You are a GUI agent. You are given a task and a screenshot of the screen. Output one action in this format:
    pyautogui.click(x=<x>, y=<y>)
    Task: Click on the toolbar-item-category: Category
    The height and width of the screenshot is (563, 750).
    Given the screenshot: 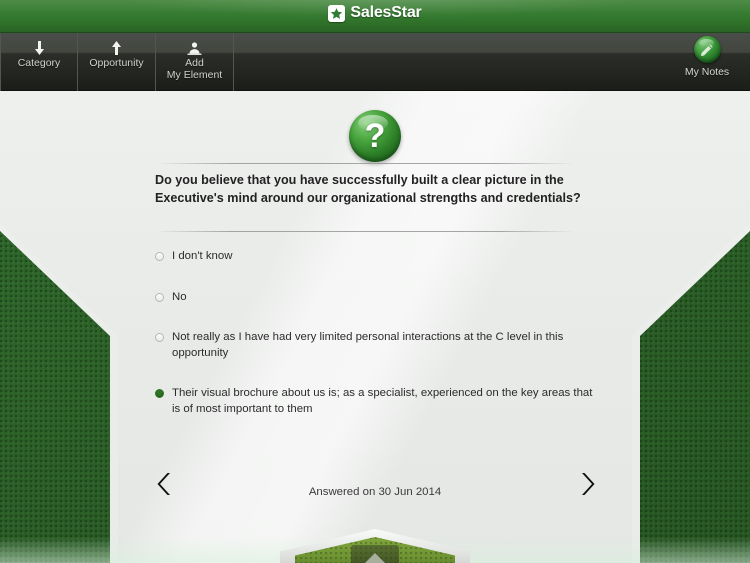 What is the action you would take?
    pyautogui.click(x=39, y=62)
    